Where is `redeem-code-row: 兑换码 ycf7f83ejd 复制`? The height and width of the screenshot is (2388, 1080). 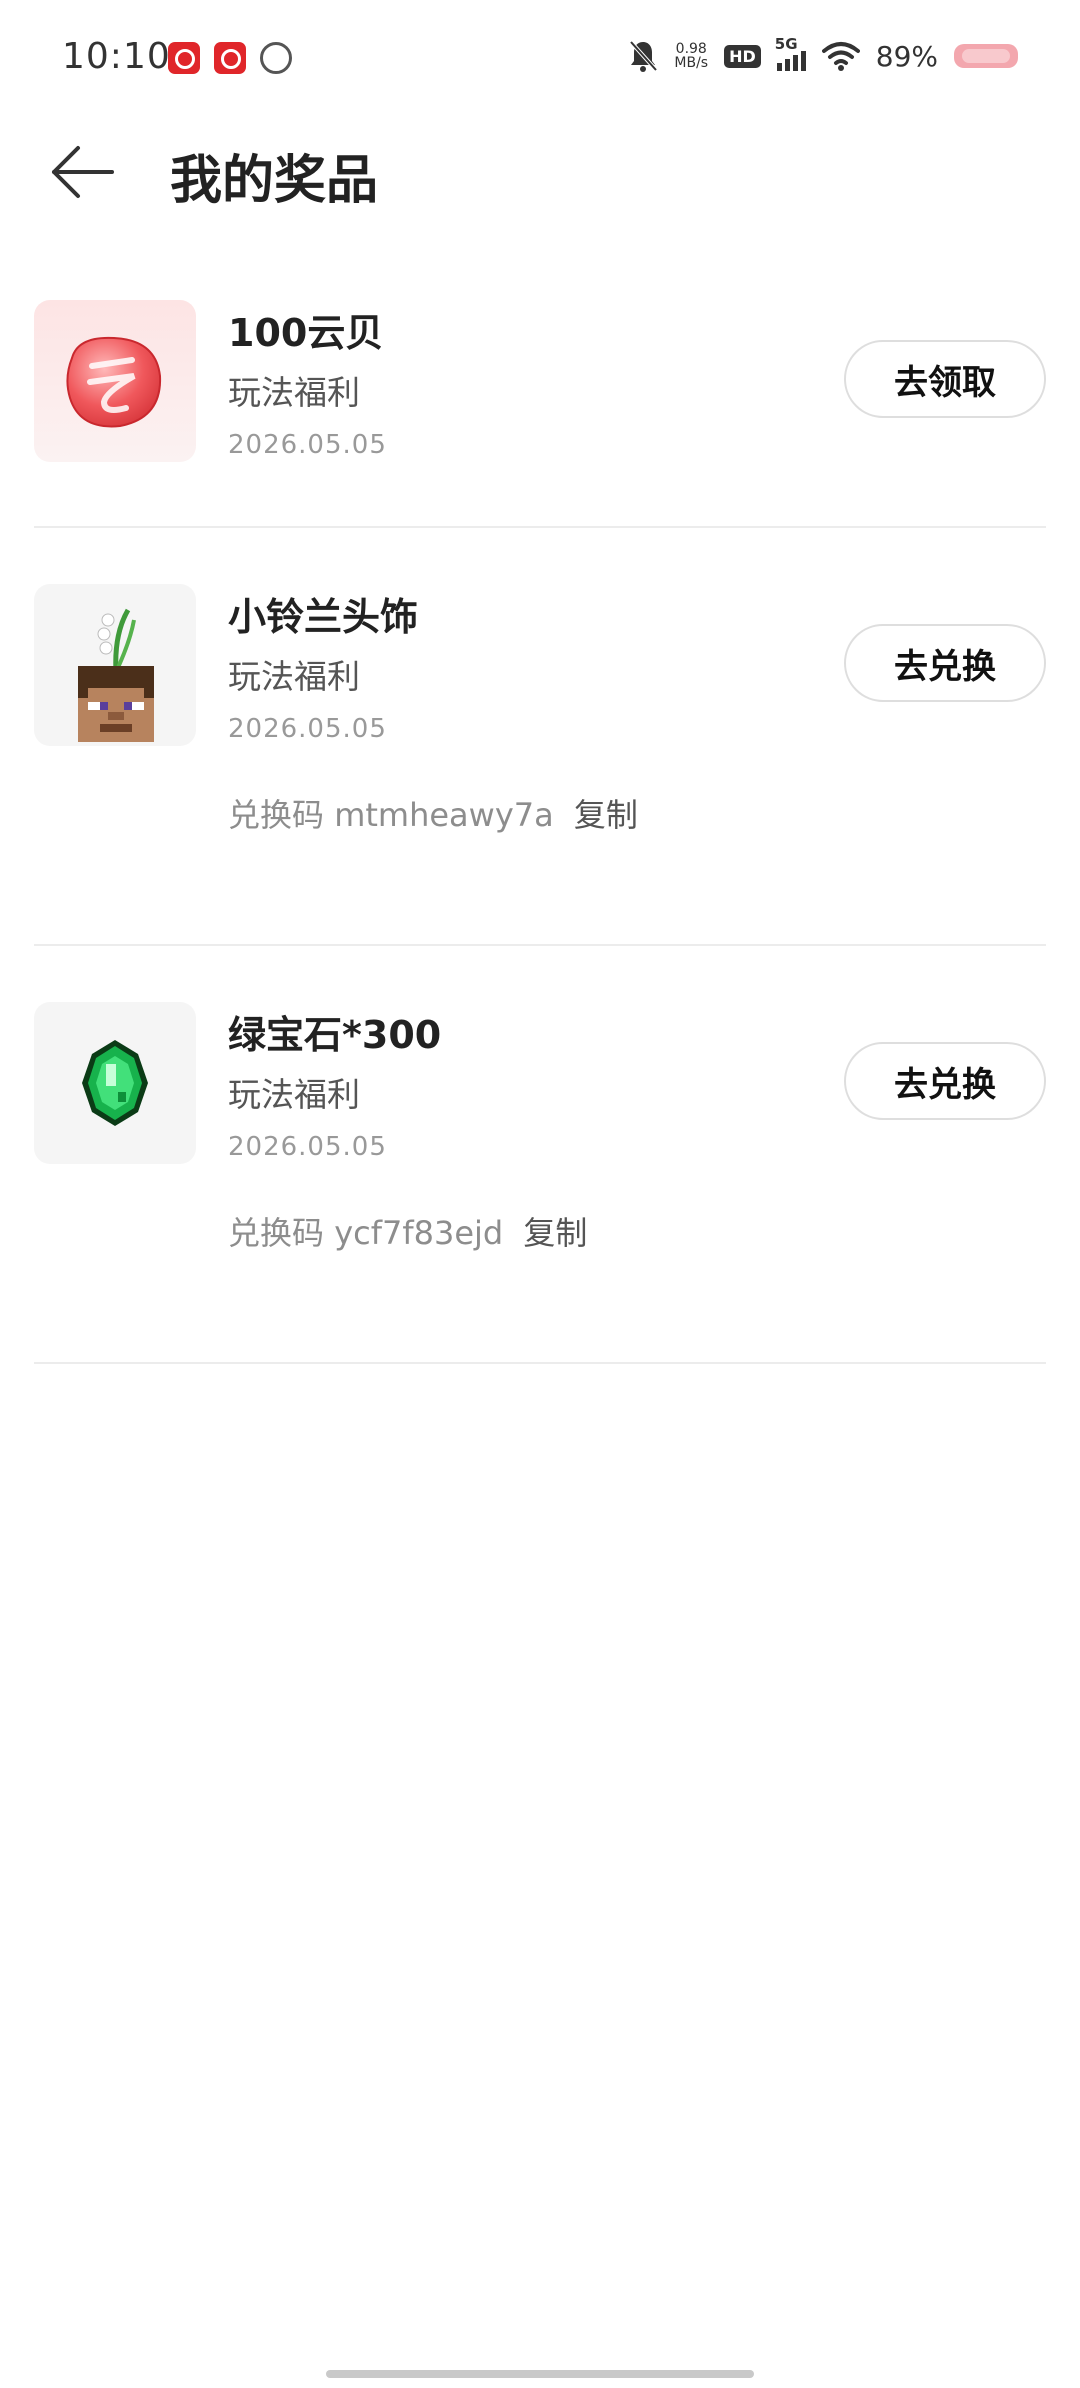
redeem-code-row: 兑换码 ycf7f83ejd 复制 is located at coordinates (407, 1231).